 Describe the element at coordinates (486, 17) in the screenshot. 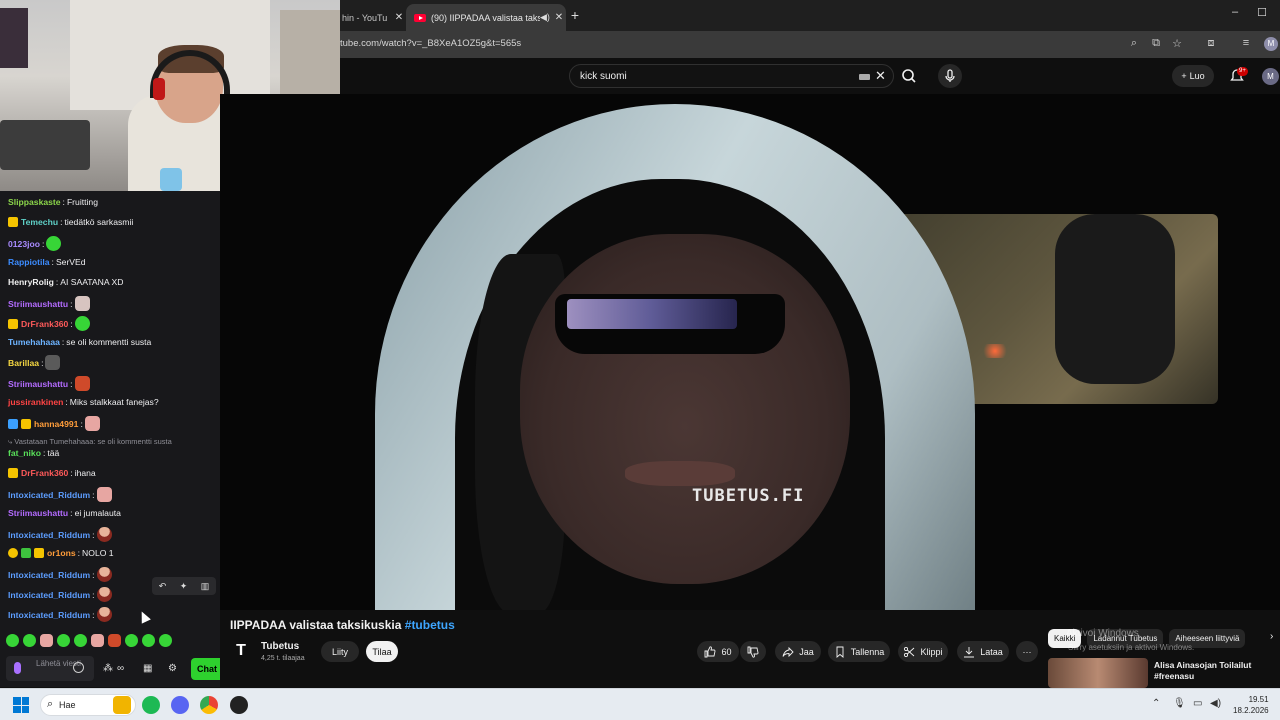

I see `browser-tab-active: (90) IIPPADAA valistaa taksii ◀) ✕` at that location.